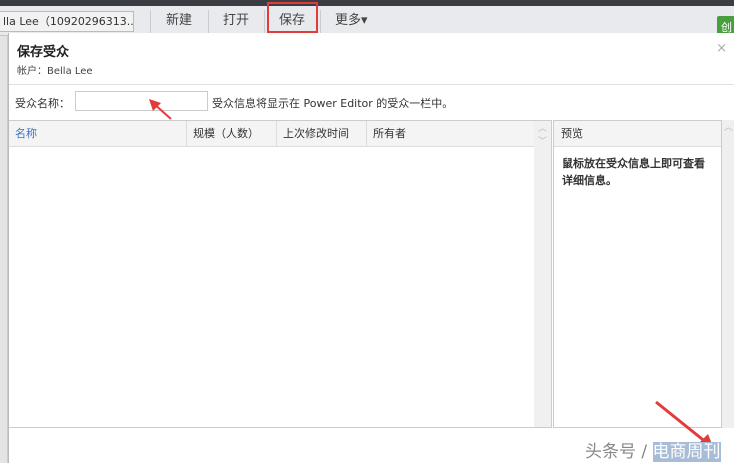 The image size is (734, 463). Describe the element at coordinates (141, 101) in the screenshot. I see `audience-name-input` at that location.